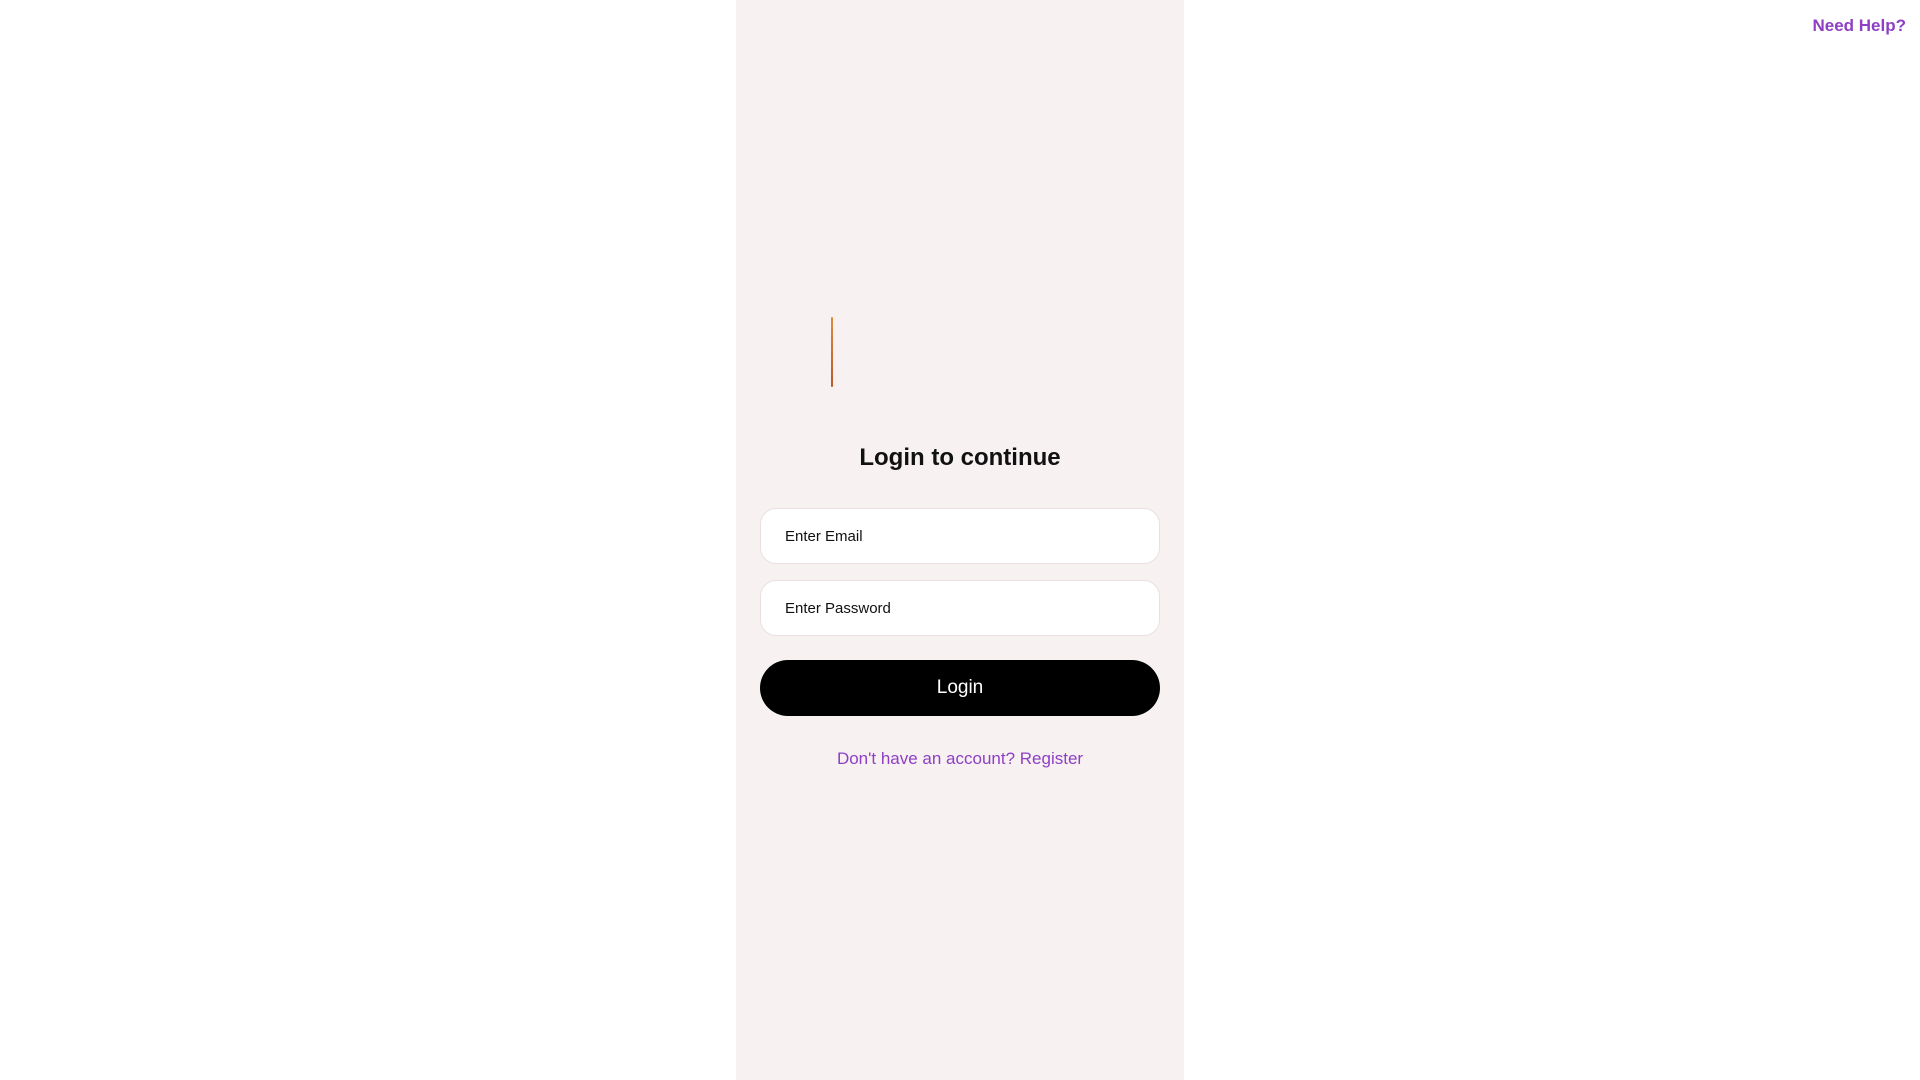  I want to click on login-title: Login to continue, so click(960, 457).